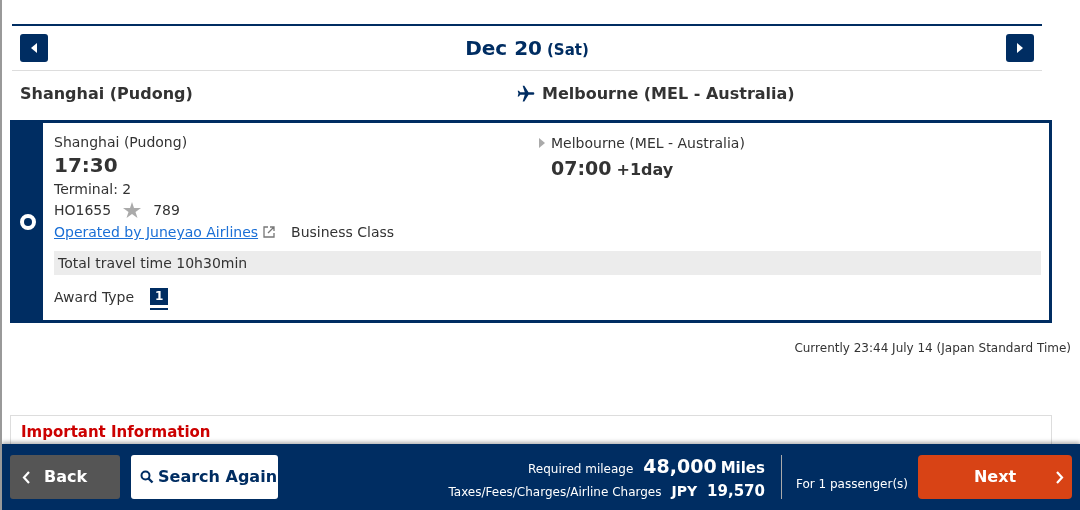  Describe the element at coordinates (684, 491) in the screenshot. I see `currency-text: JPY` at that location.